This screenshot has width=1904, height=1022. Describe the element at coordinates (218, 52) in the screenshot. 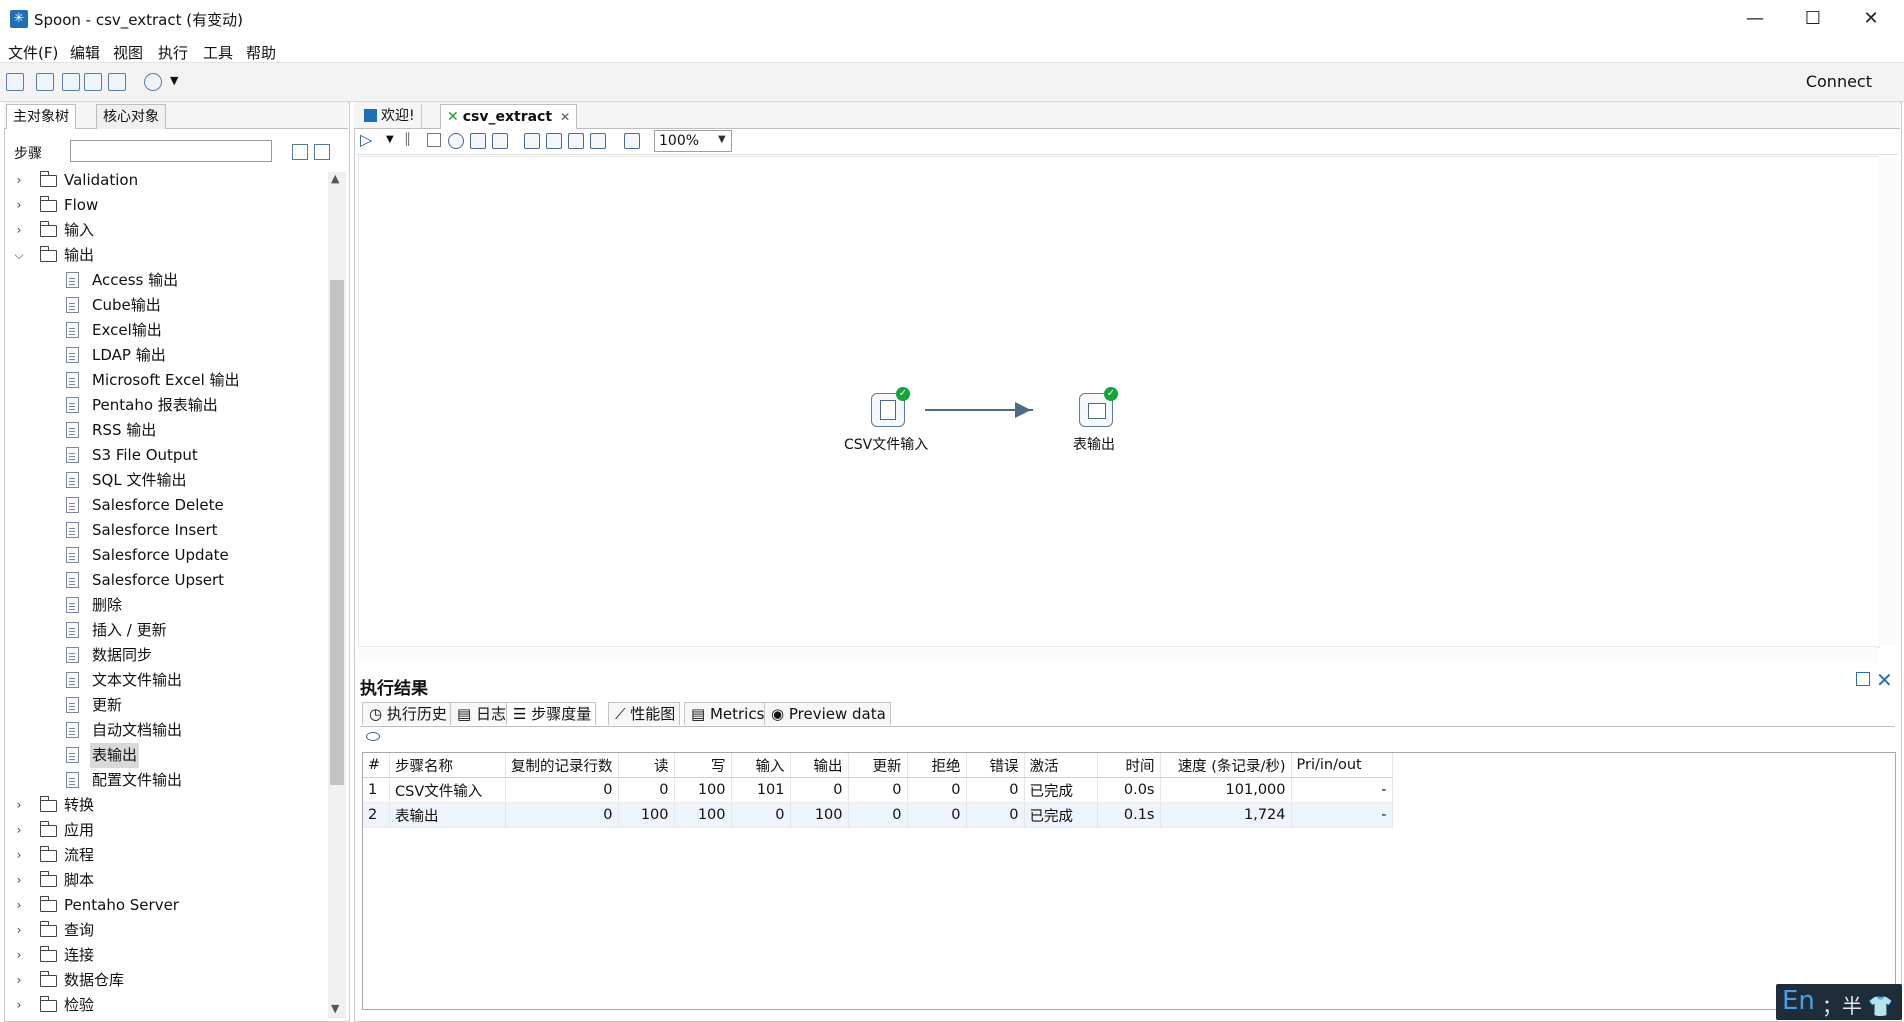

I see `menu-tools: 工具` at that location.